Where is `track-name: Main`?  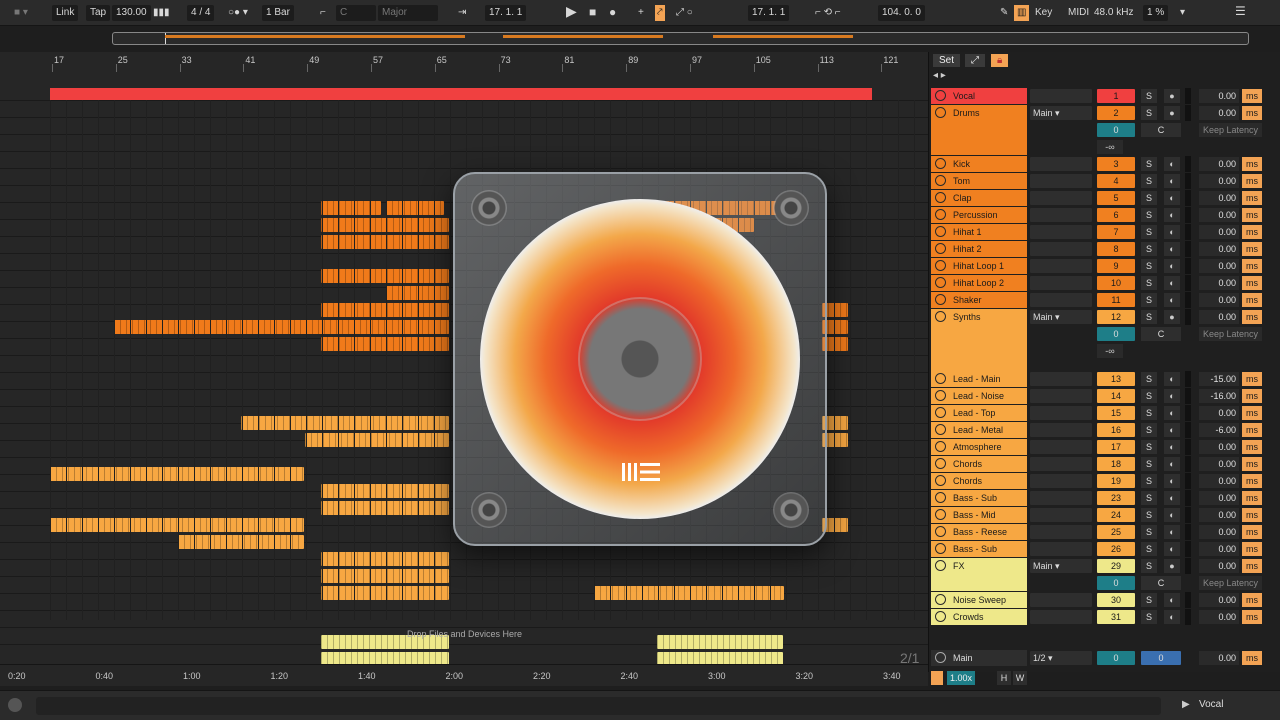
track-name: Main is located at coordinates (979, 658).